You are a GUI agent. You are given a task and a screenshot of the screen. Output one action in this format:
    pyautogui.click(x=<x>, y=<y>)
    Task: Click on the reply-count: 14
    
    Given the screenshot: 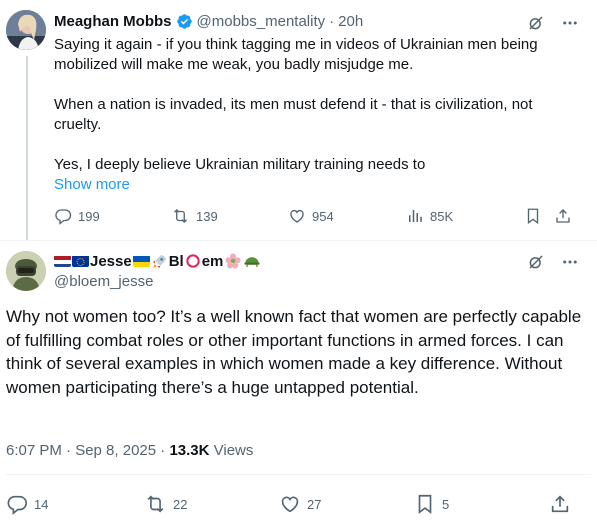 What is the action you would take?
    pyautogui.click(x=41, y=504)
    